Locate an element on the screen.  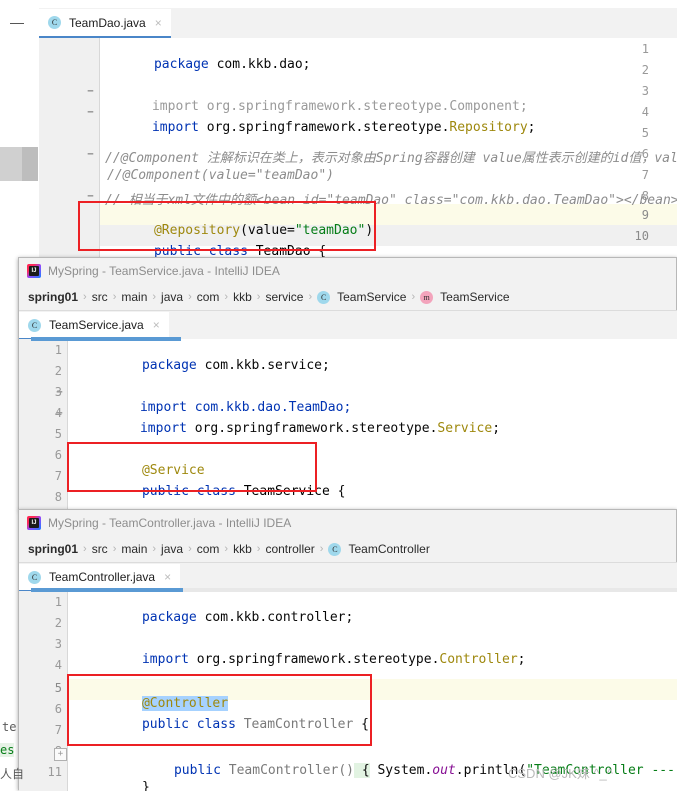
import-class: Service is located at coordinates (465, 428).